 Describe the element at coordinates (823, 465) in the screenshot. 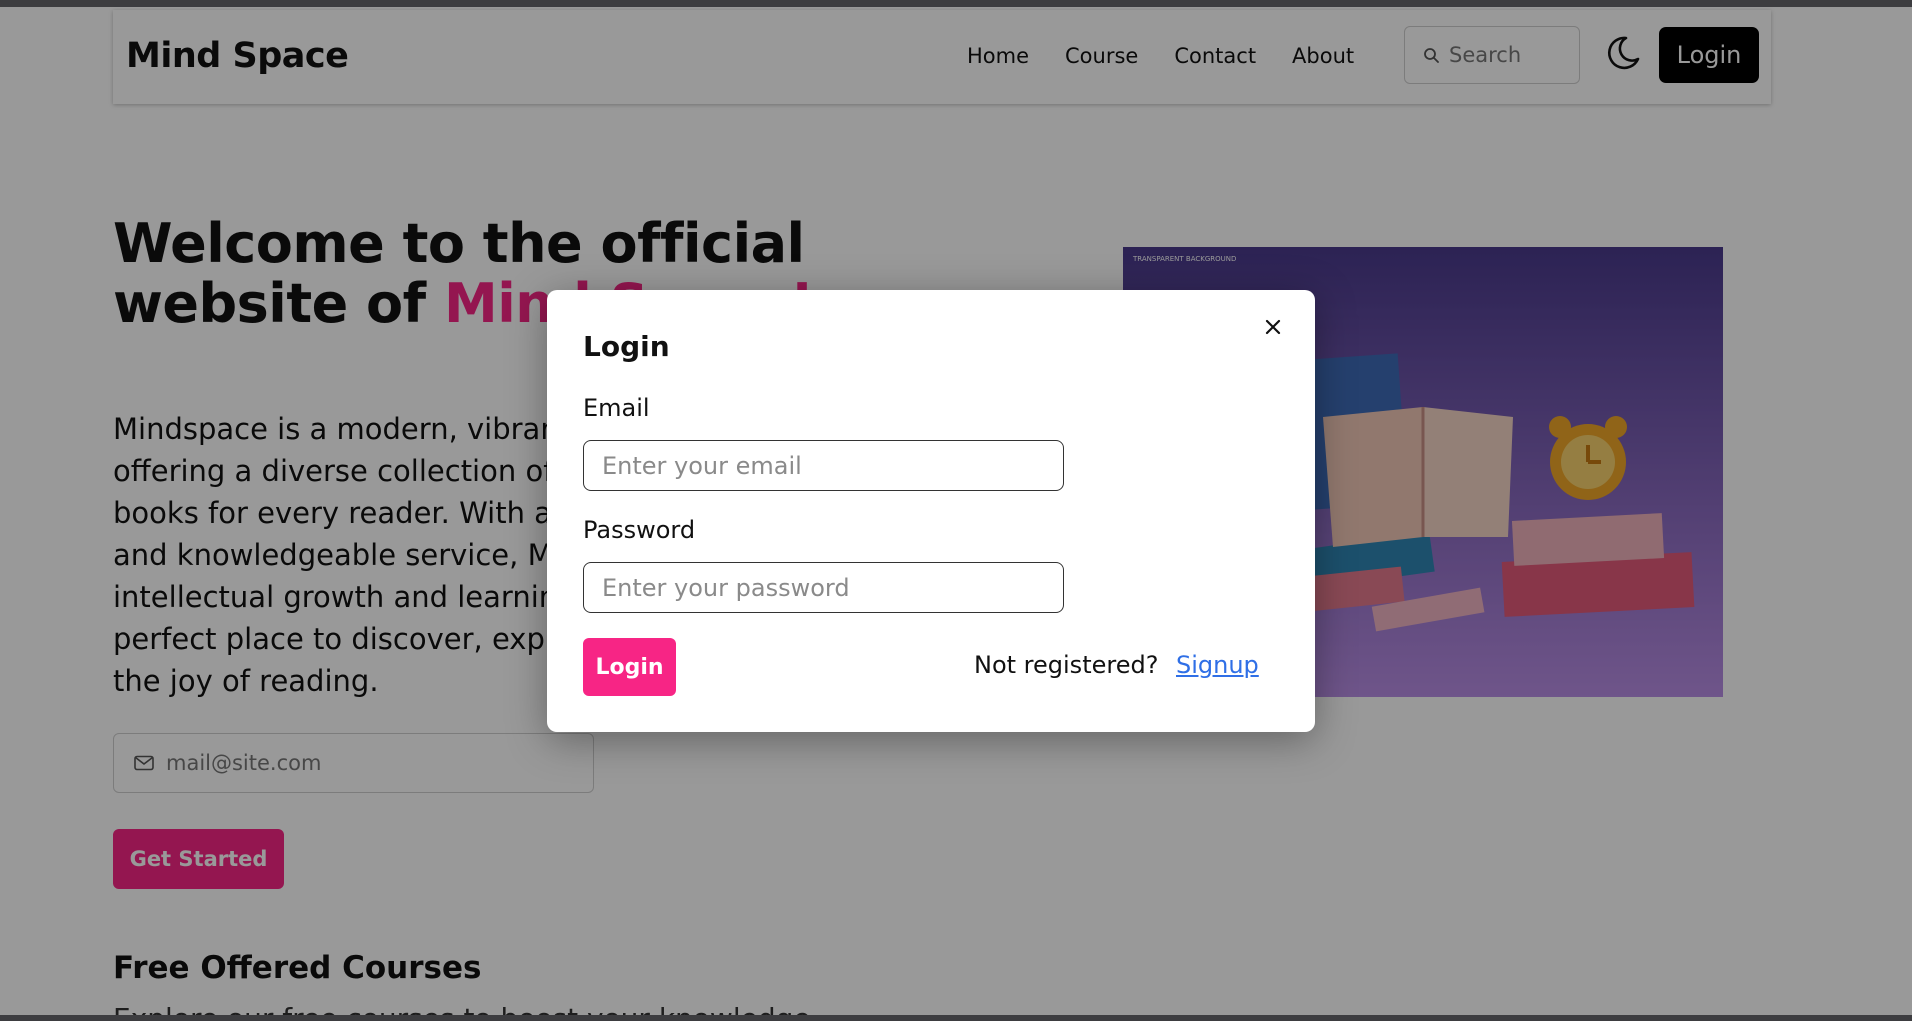

I see `email-field: Enter your email` at that location.